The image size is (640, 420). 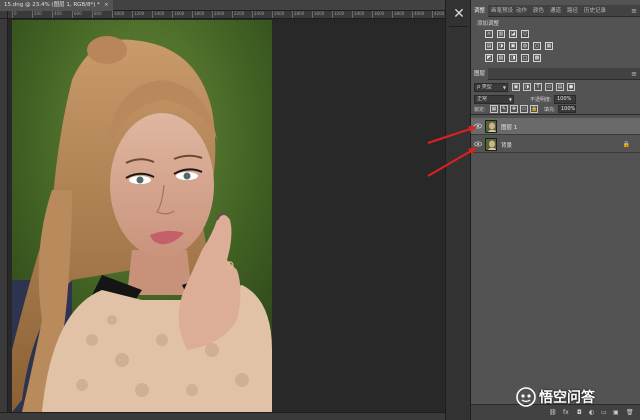 What do you see at coordinates (501, 58) in the screenshot?
I see `posterize-icon: ▧` at bounding box center [501, 58].